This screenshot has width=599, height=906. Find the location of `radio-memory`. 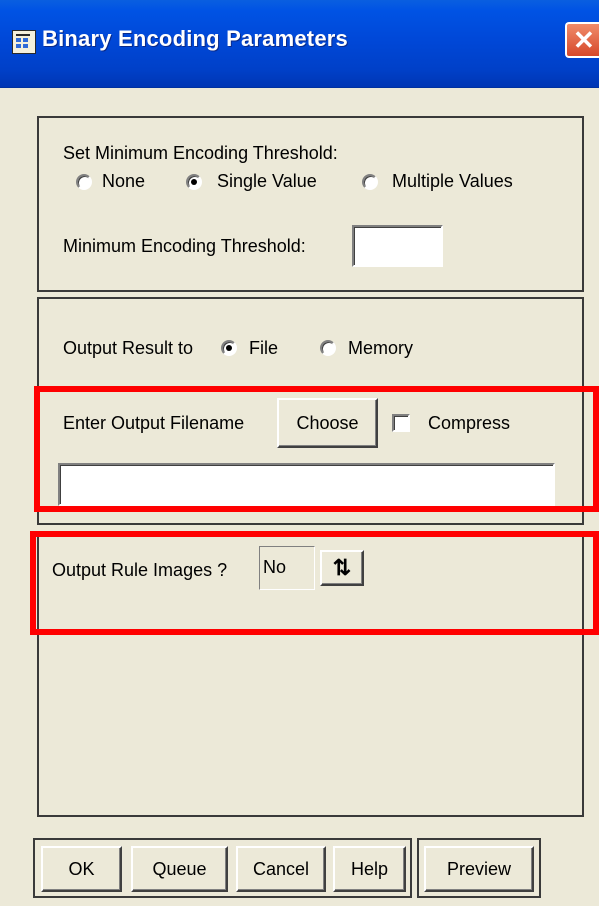

radio-memory is located at coordinates (328, 348).